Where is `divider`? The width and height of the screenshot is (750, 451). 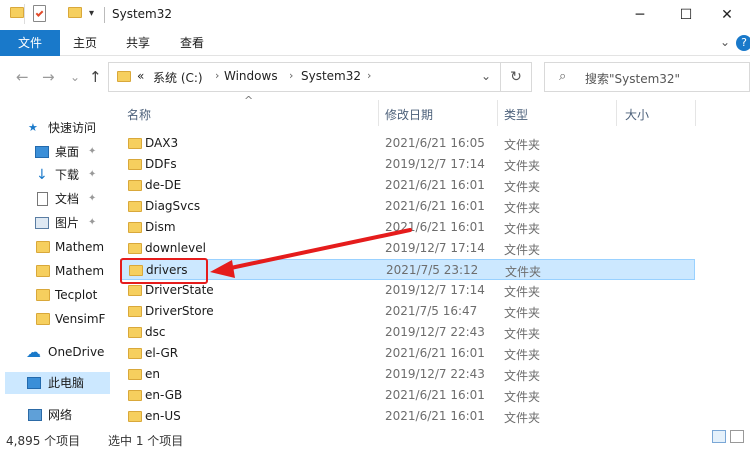 divider is located at coordinates (104, 15).